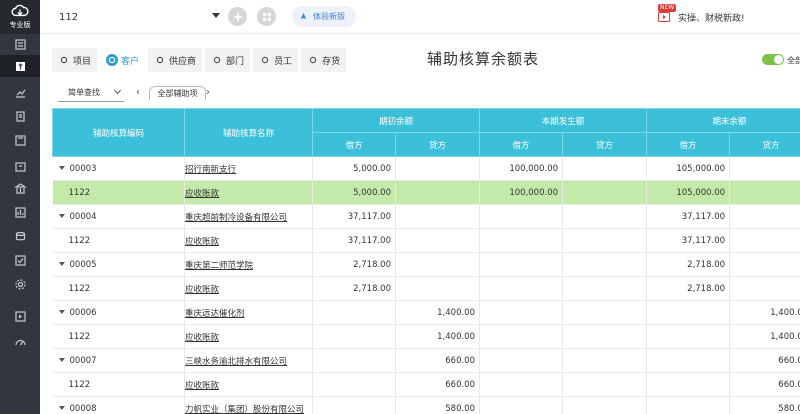 This screenshot has height=414, width=800. I want to click on tab-supplier: 供应商, so click(175, 60).